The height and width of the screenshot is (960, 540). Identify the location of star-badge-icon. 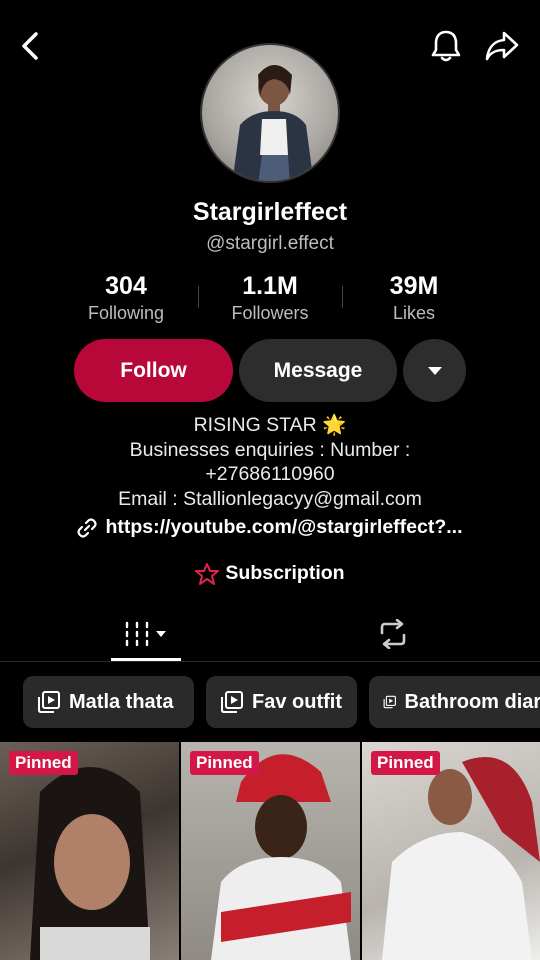
(207, 573).